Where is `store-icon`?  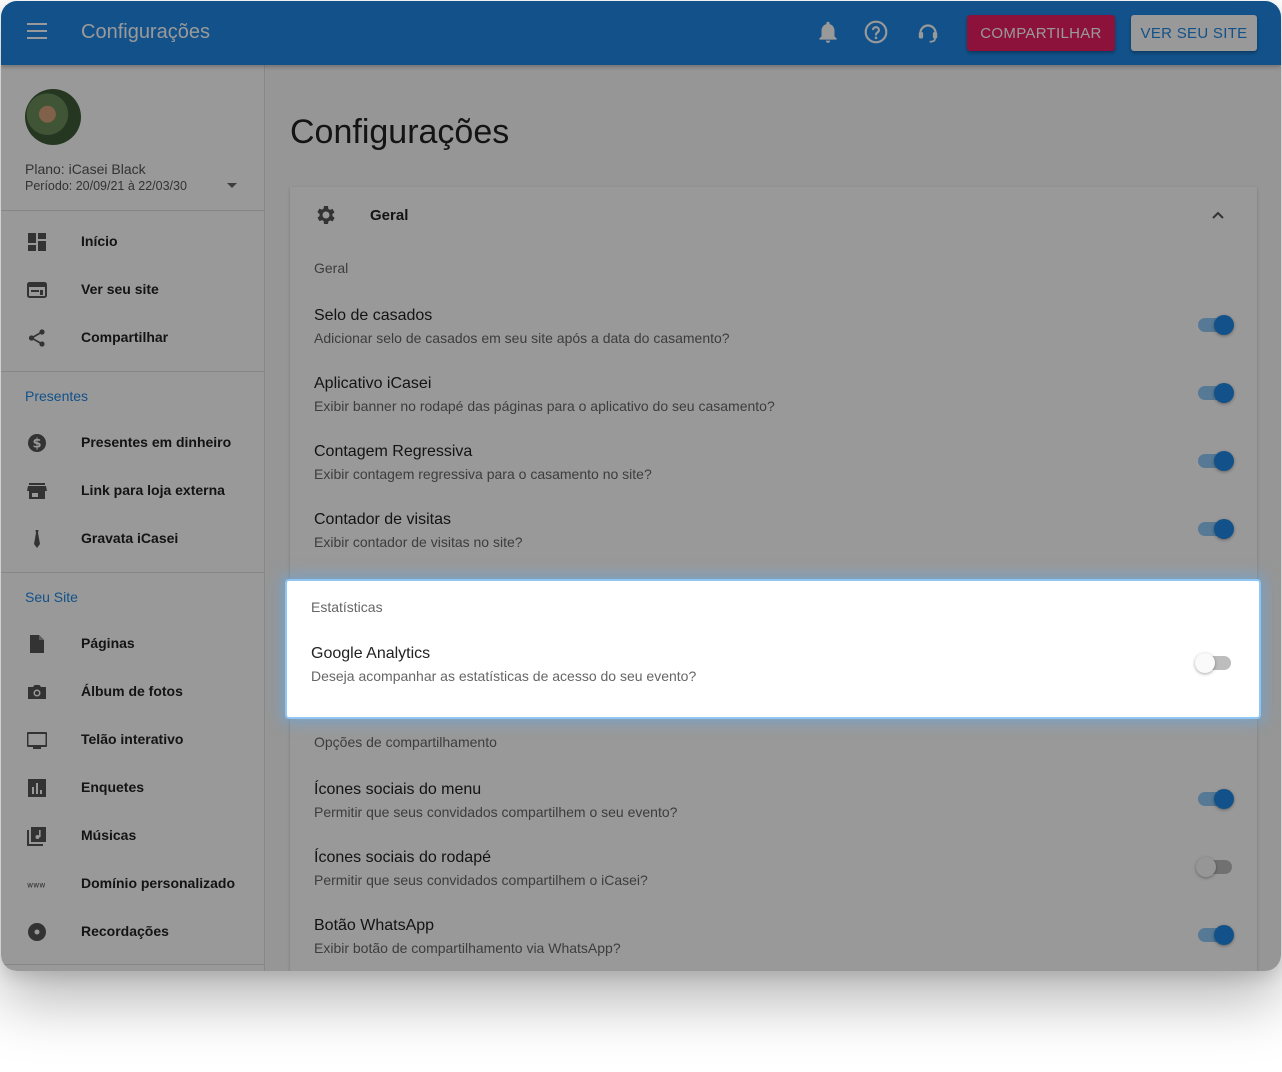
store-icon is located at coordinates (37, 491).